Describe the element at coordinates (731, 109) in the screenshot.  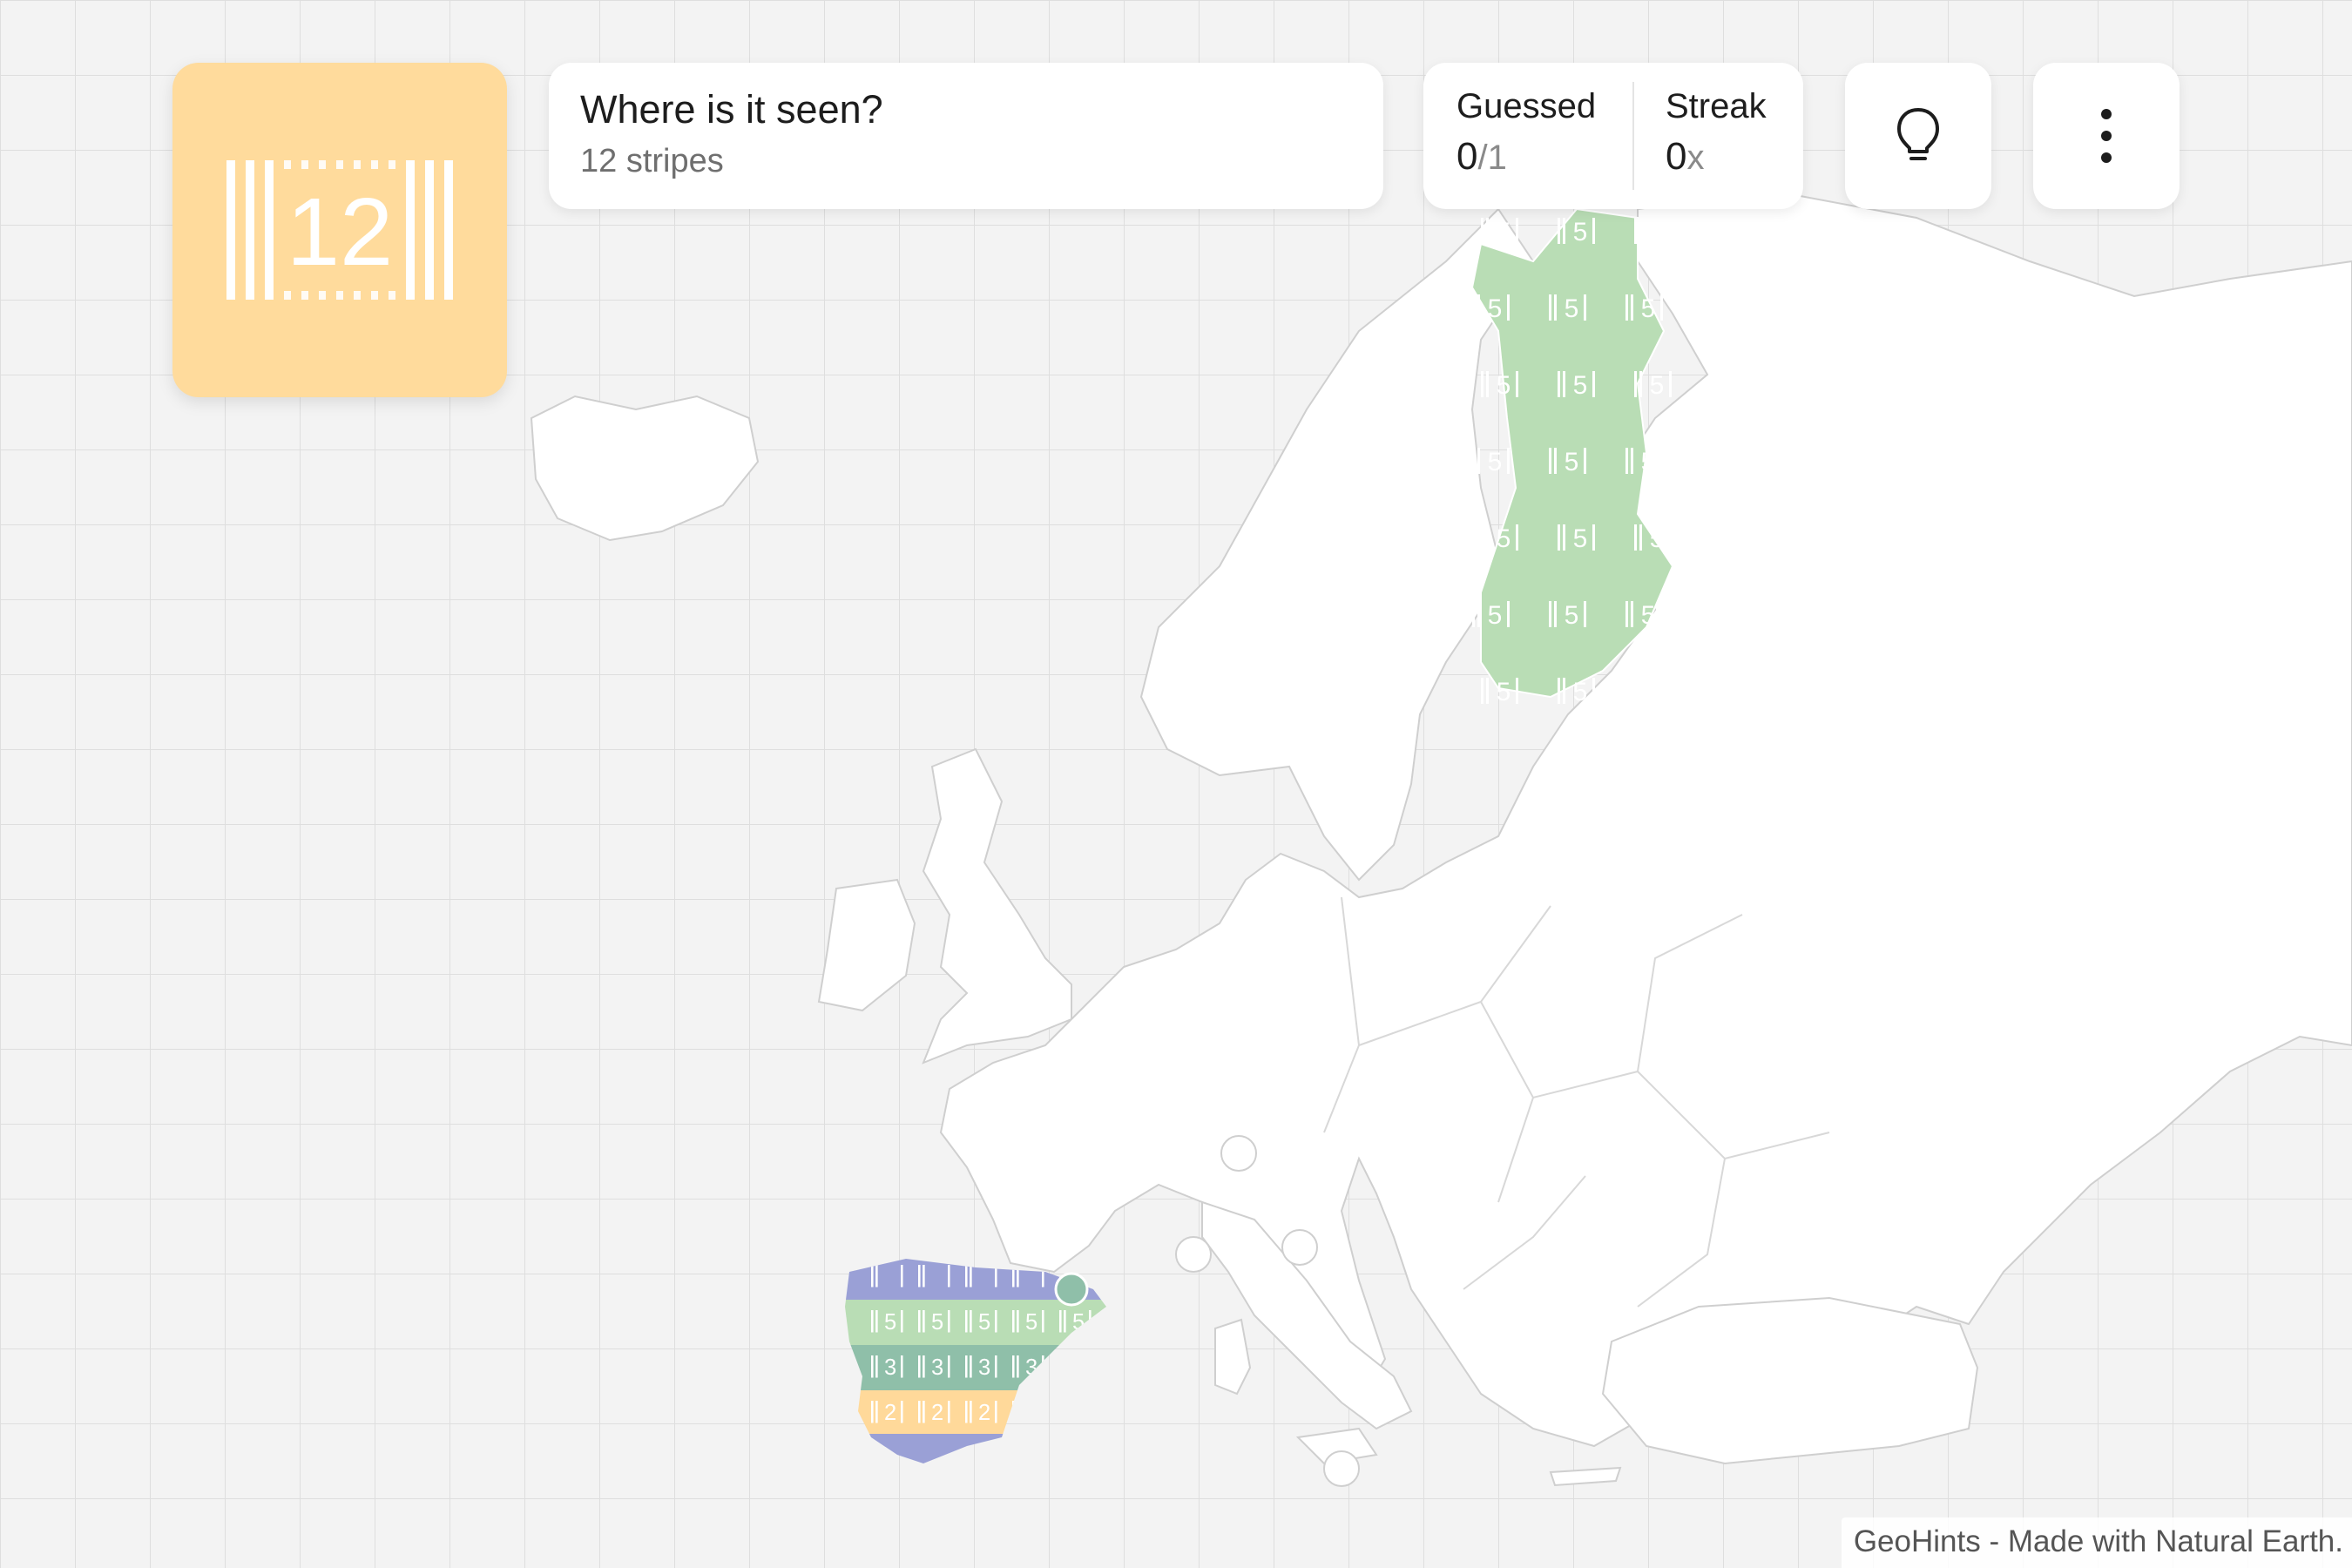
I see `question-title: Where is it seen?` at that location.